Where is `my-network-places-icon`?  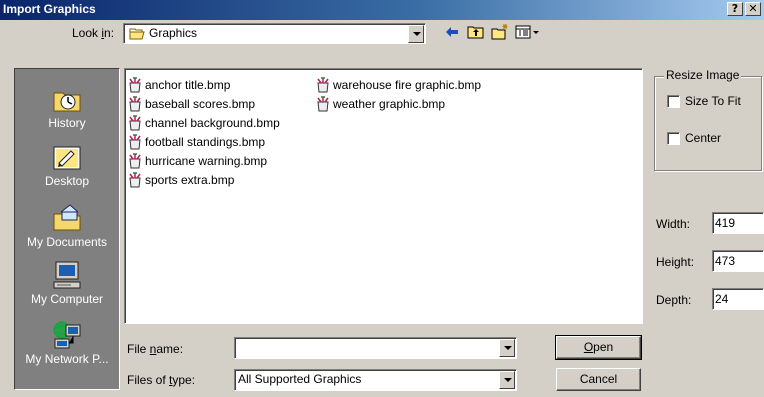 my-network-places-icon is located at coordinates (67, 335).